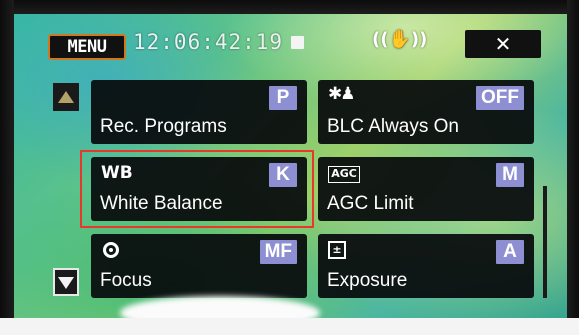 This screenshot has height=335, width=579. Describe the element at coordinates (87, 47) in the screenshot. I see `menu-button: MENU` at that location.